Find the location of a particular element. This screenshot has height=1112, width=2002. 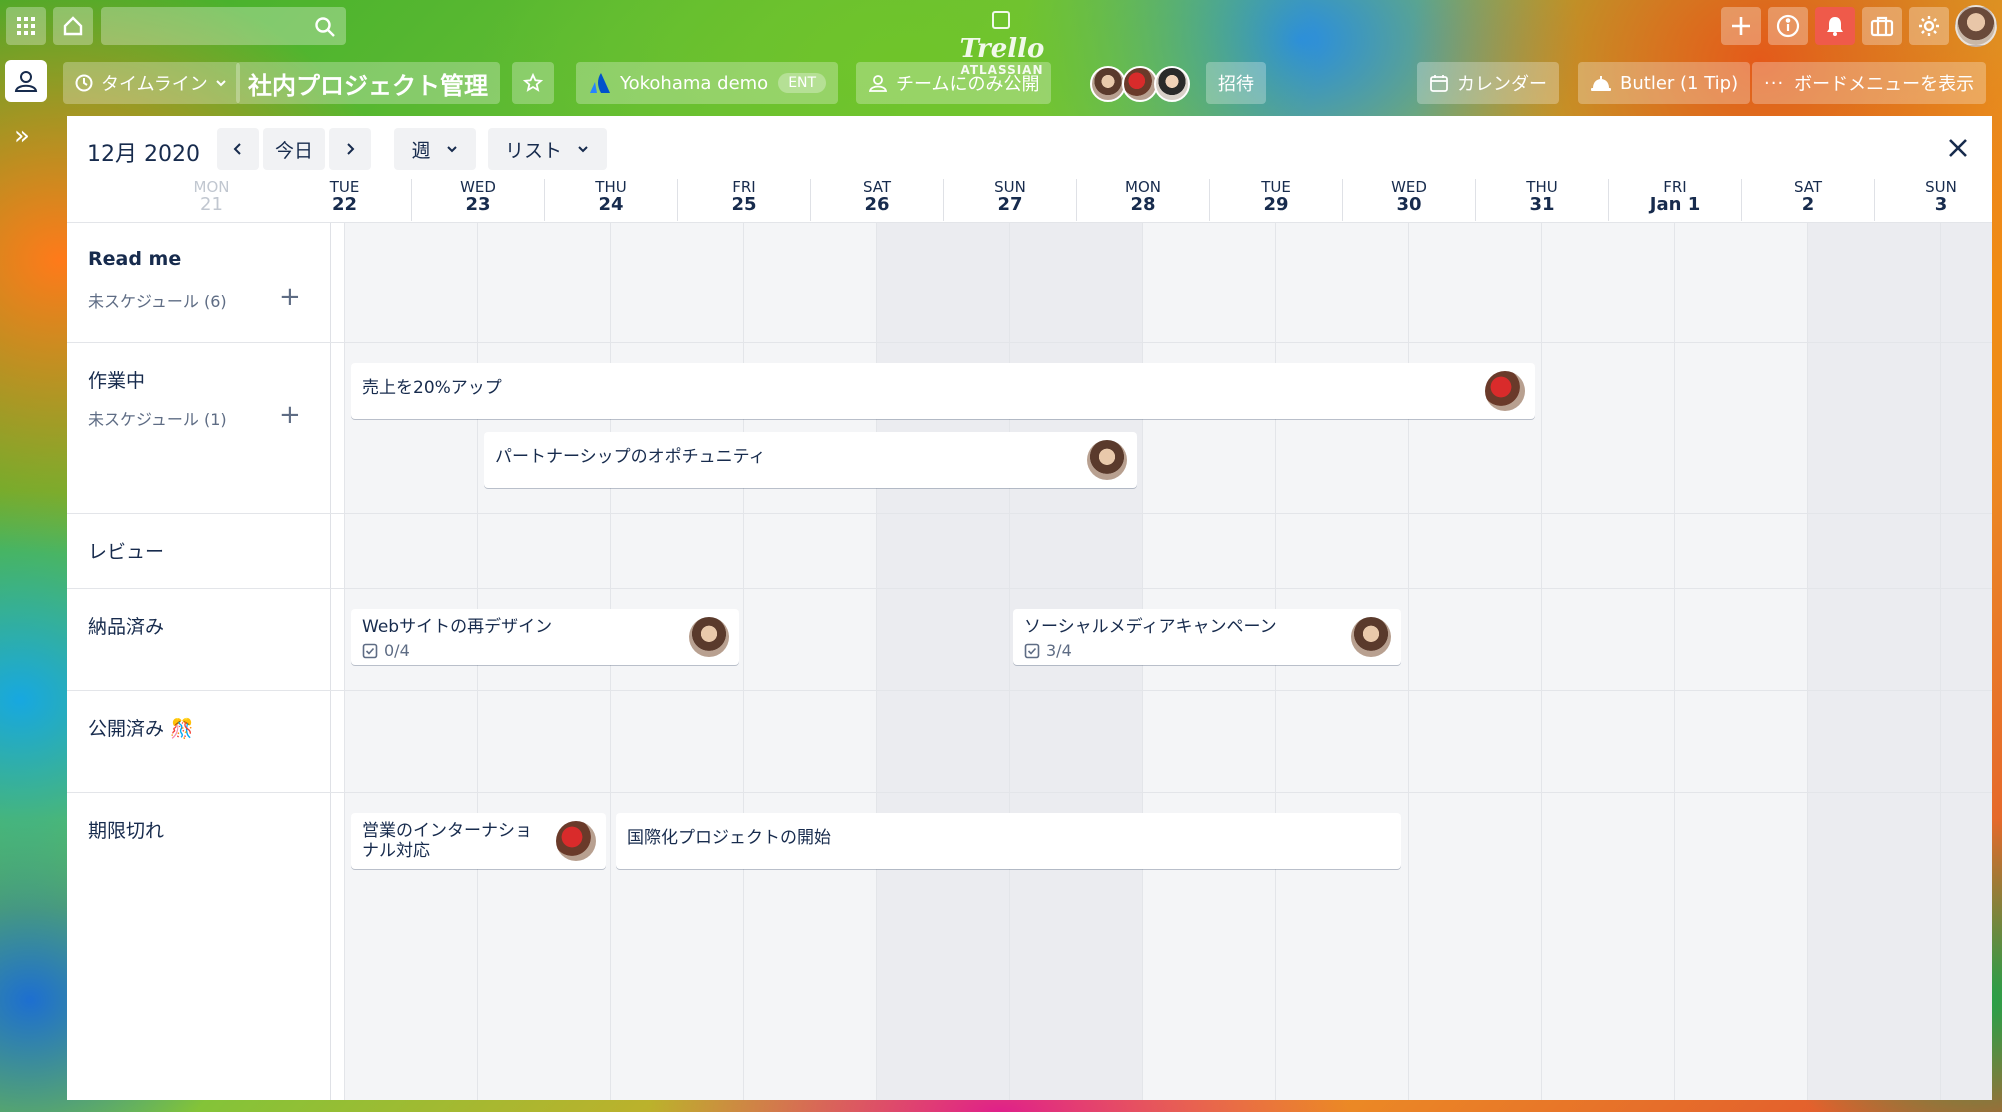

expand-sidebar-icon: » is located at coordinates (22, 136).